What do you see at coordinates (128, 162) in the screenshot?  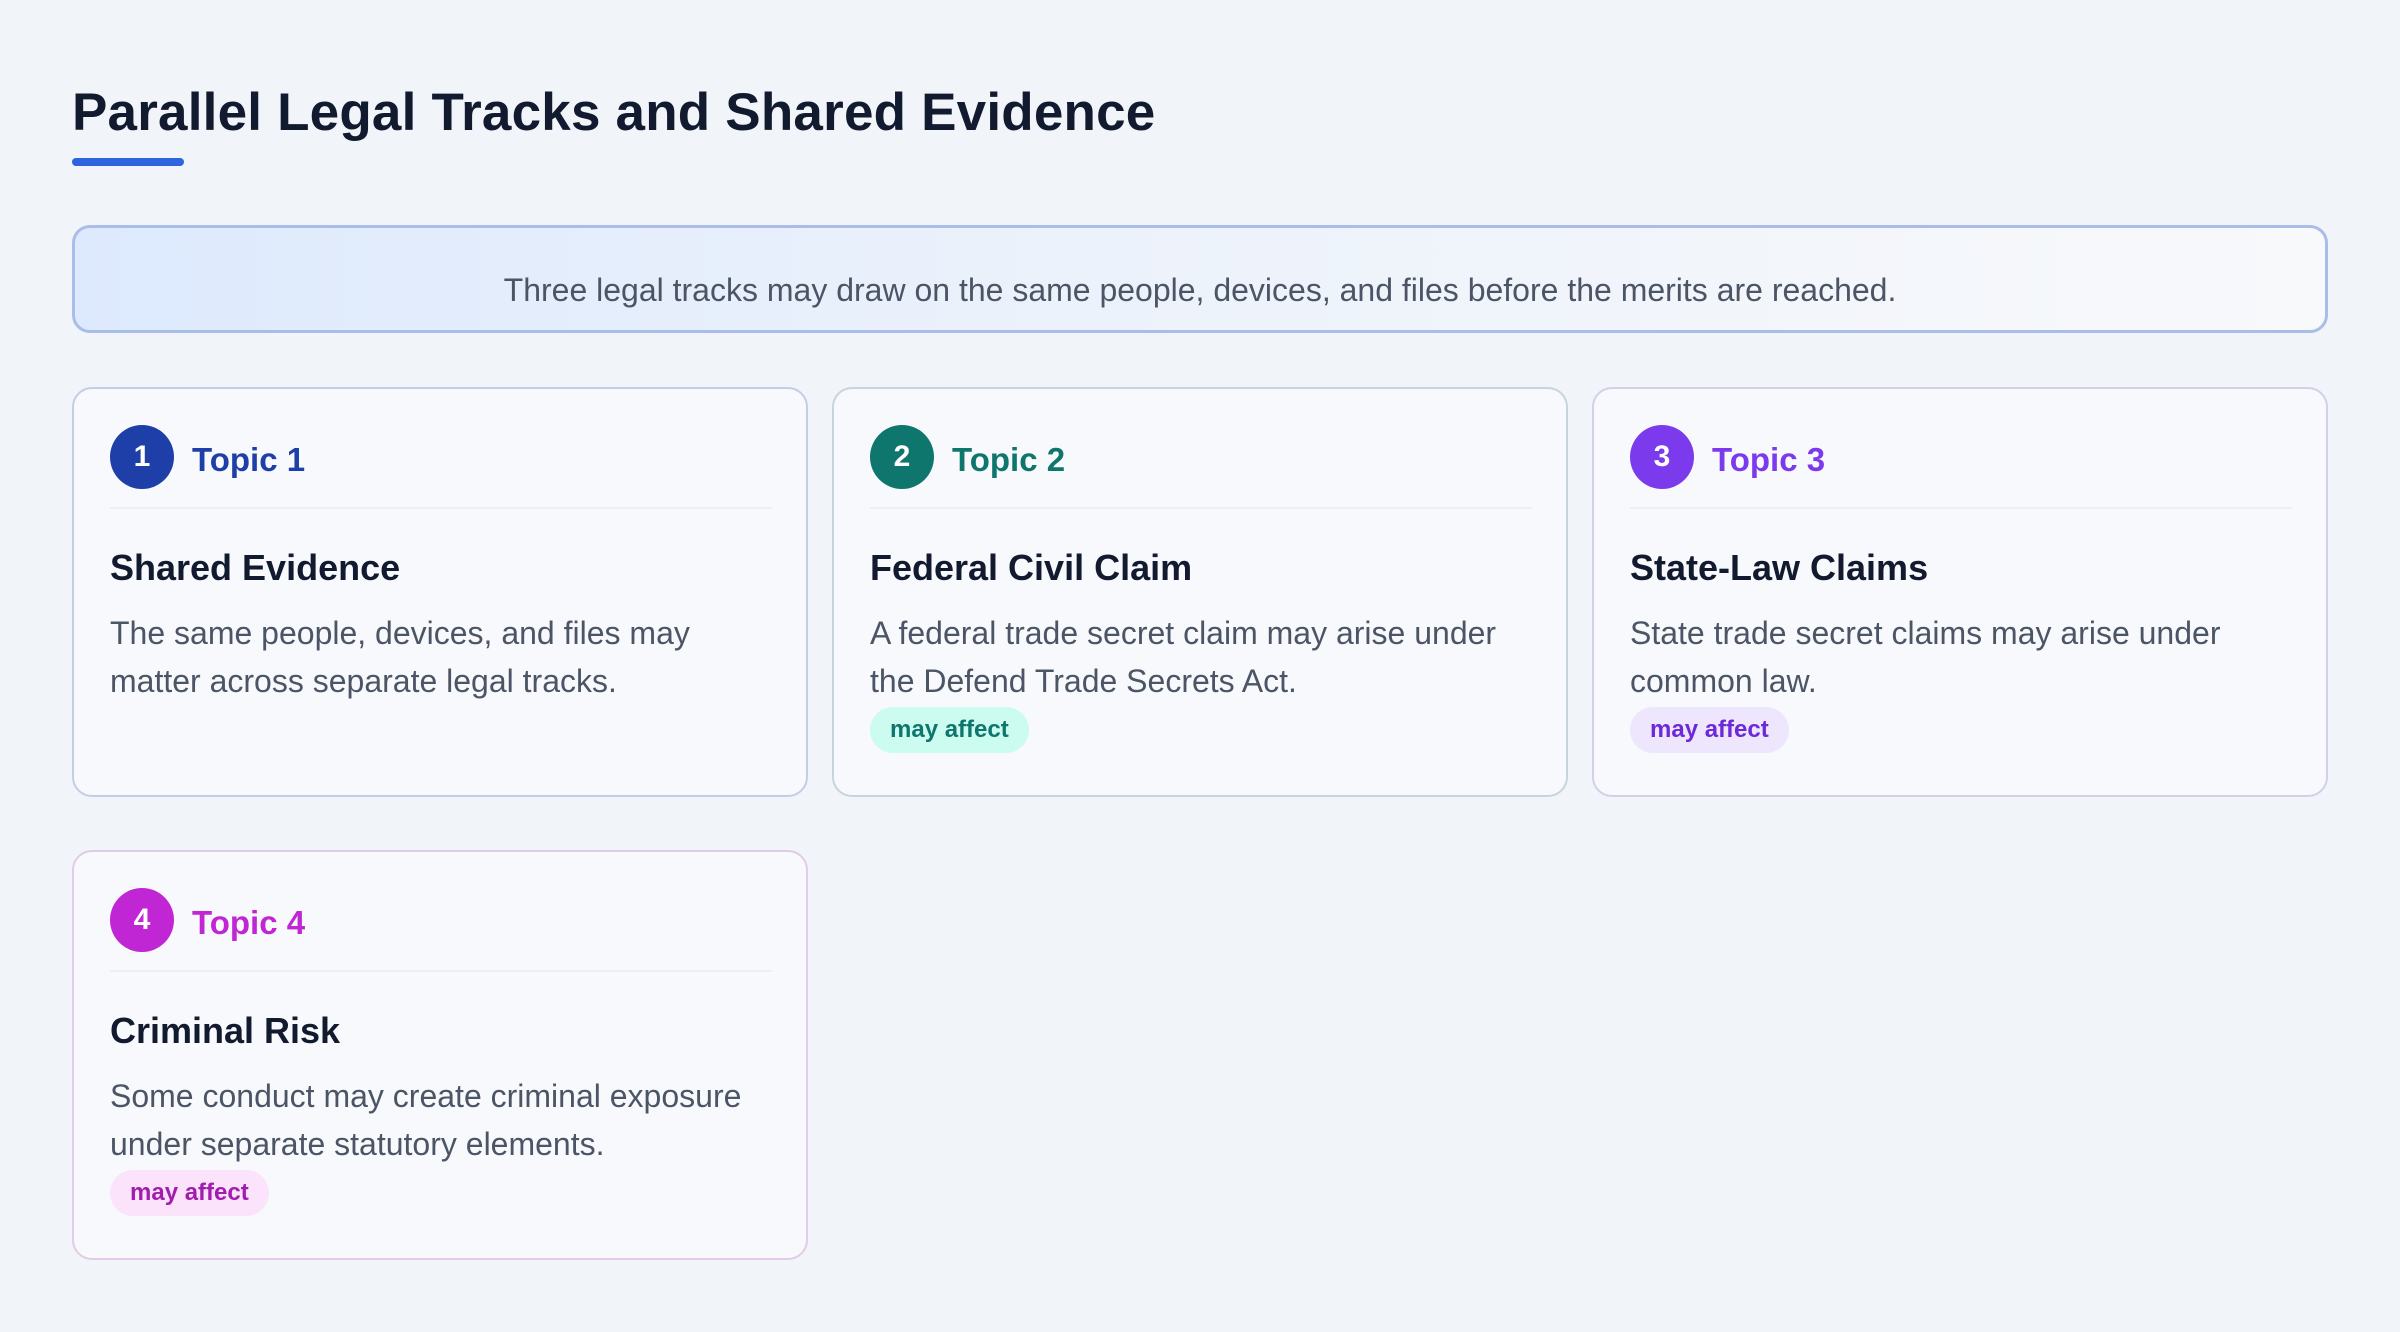 I see `title-underline` at bounding box center [128, 162].